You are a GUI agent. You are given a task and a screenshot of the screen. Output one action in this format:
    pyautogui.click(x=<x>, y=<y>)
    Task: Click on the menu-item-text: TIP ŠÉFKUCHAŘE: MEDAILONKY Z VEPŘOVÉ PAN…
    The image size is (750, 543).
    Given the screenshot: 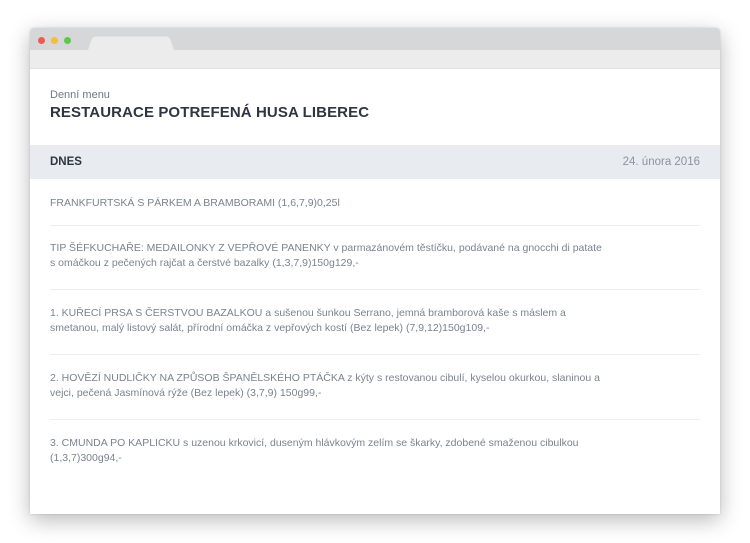 What is the action you would take?
    pyautogui.click(x=326, y=255)
    